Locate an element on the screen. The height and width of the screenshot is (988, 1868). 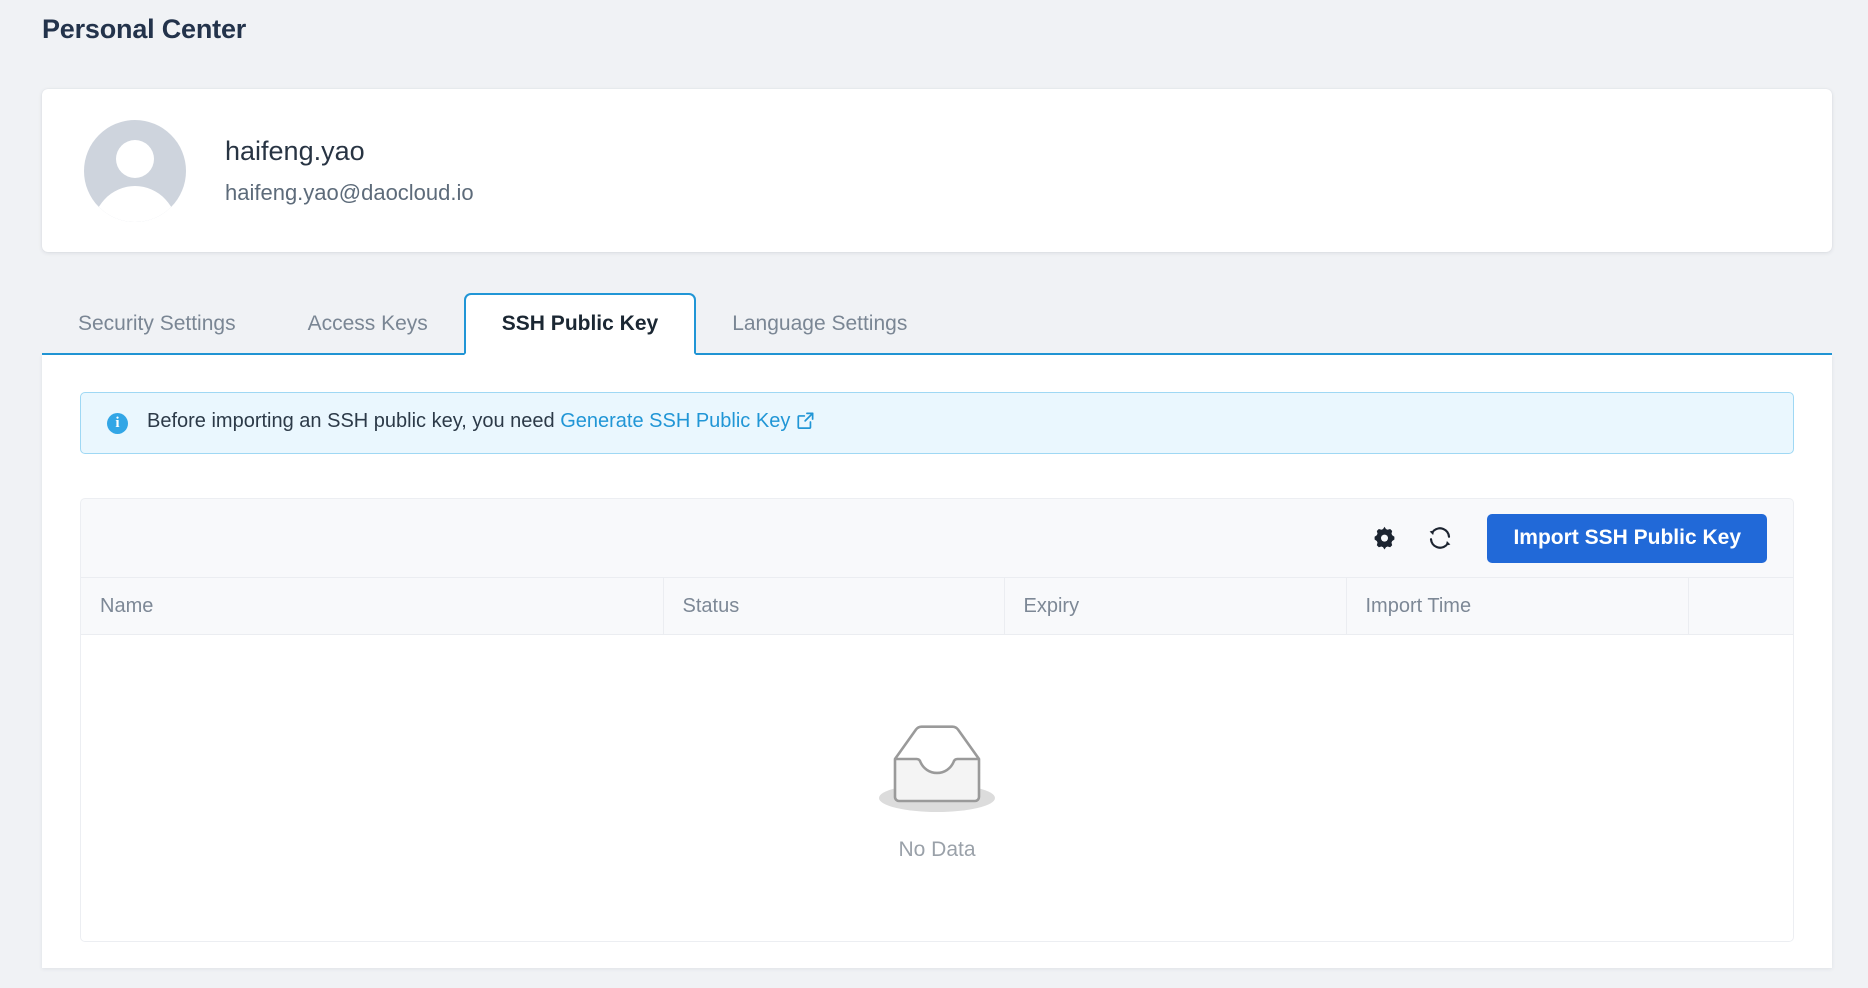
tab-security-settings: Security Settings is located at coordinates (157, 324).